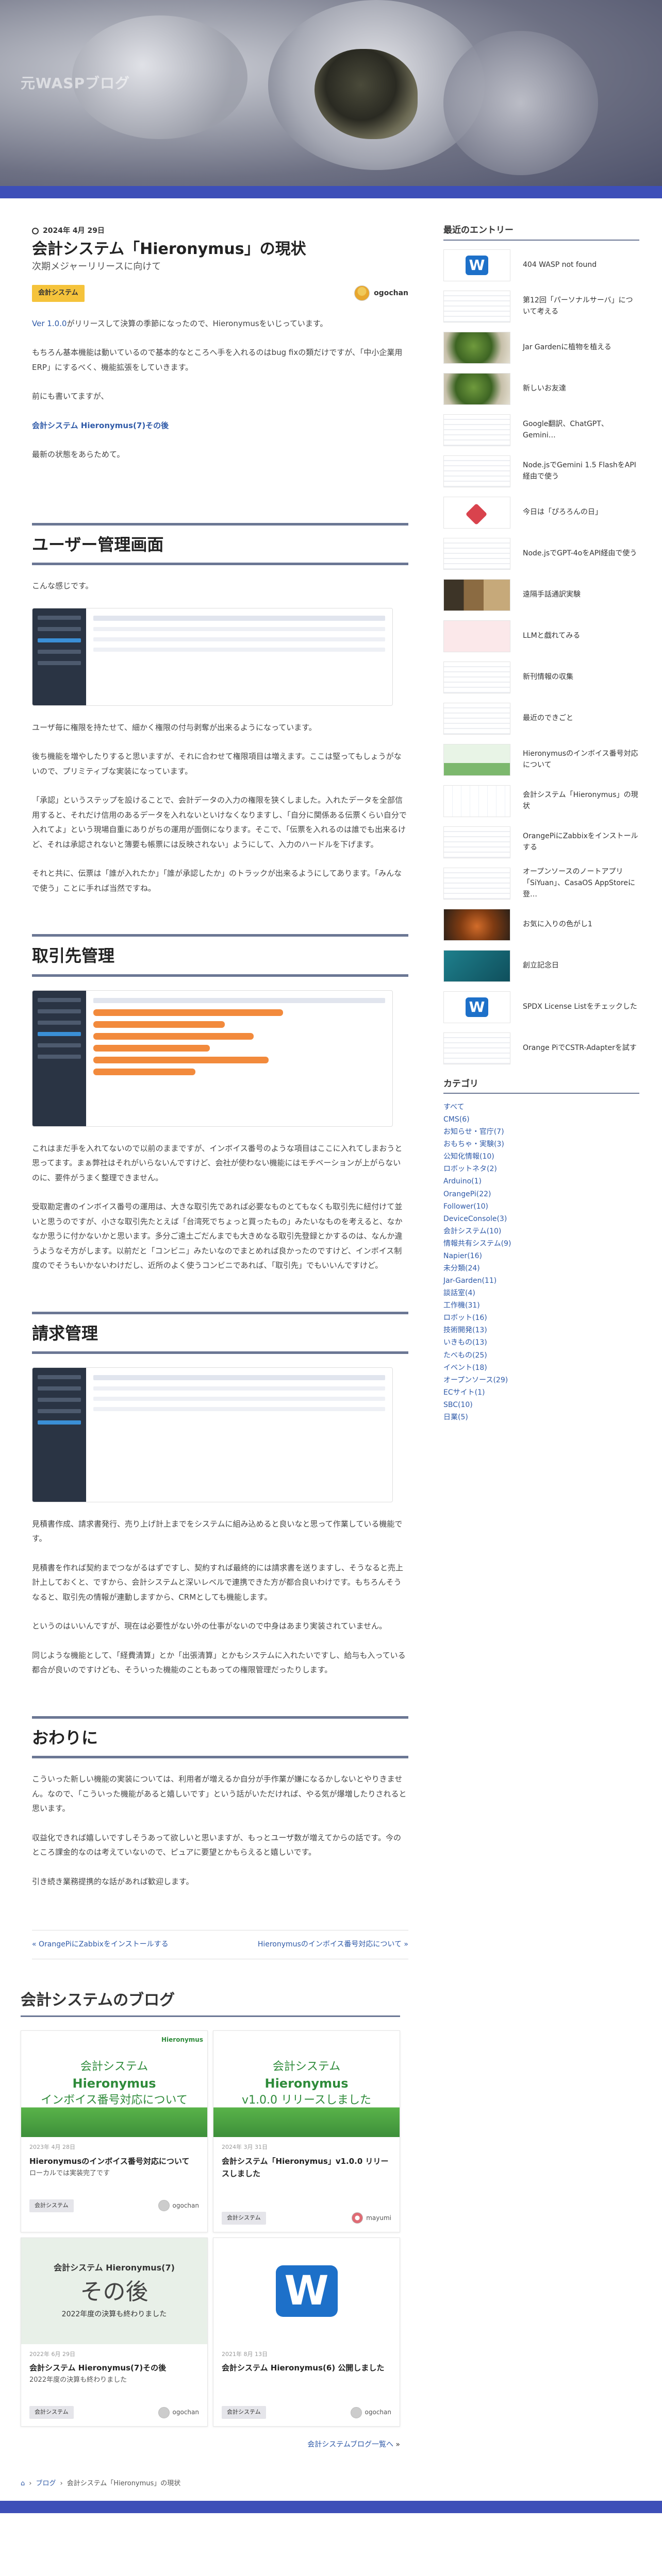  Describe the element at coordinates (541, 1268) in the screenshot. I see `category-item: 未分類(24)` at that location.